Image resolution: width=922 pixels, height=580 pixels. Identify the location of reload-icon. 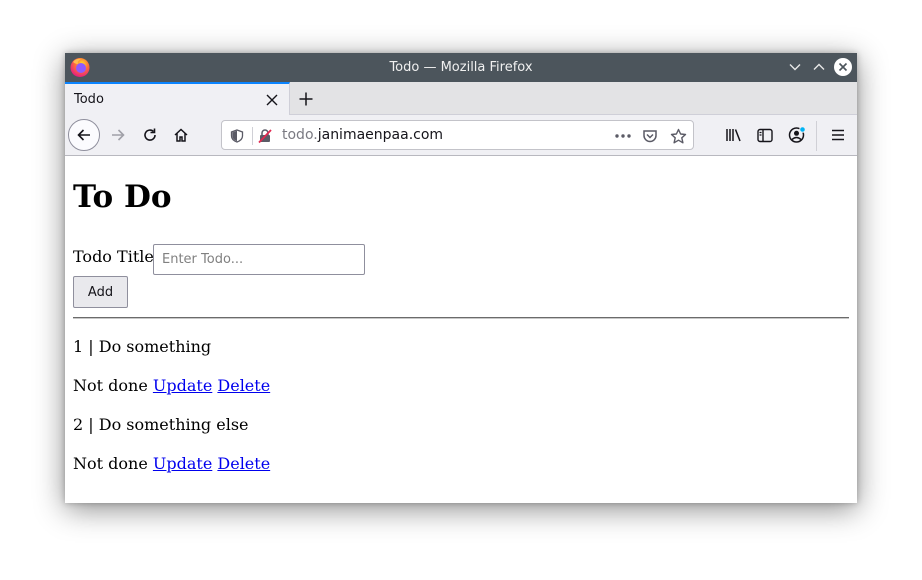
(150, 135).